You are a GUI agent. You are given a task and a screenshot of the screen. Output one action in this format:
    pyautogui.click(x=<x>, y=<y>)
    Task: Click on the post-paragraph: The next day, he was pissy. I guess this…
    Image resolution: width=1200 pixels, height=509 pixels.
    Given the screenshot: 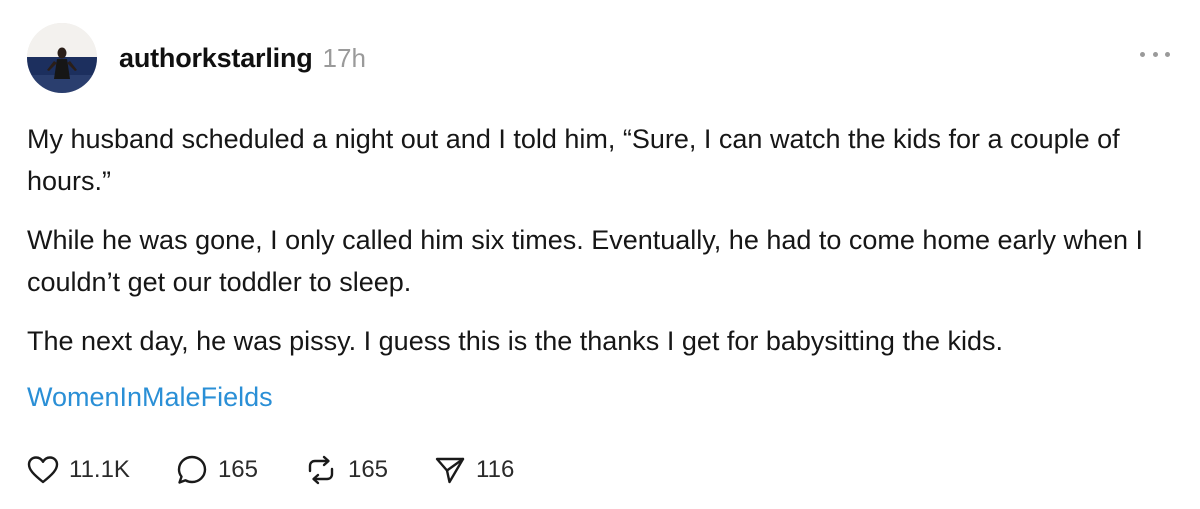 What is the action you would take?
    pyautogui.click(x=515, y=341)
    